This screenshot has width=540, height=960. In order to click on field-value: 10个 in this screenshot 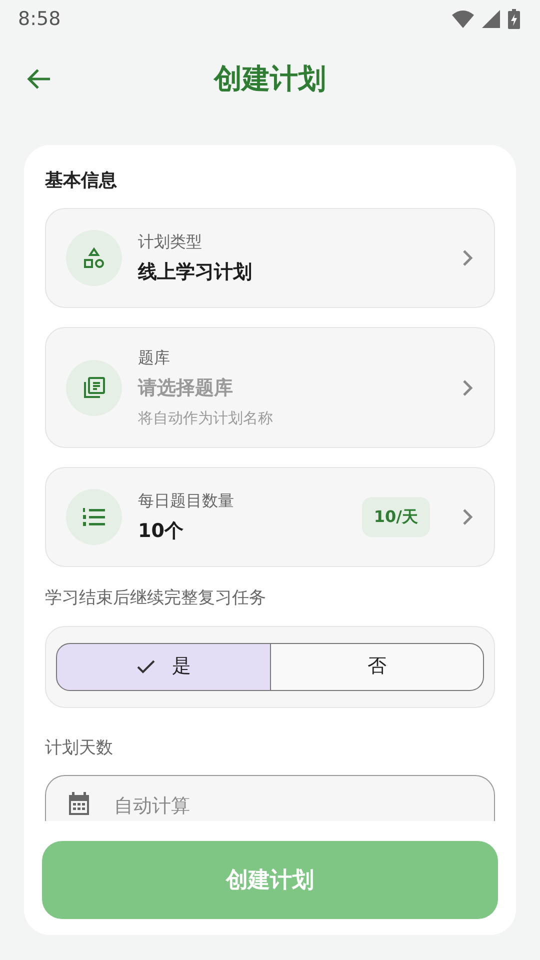, I will do `click(161, 531)`.